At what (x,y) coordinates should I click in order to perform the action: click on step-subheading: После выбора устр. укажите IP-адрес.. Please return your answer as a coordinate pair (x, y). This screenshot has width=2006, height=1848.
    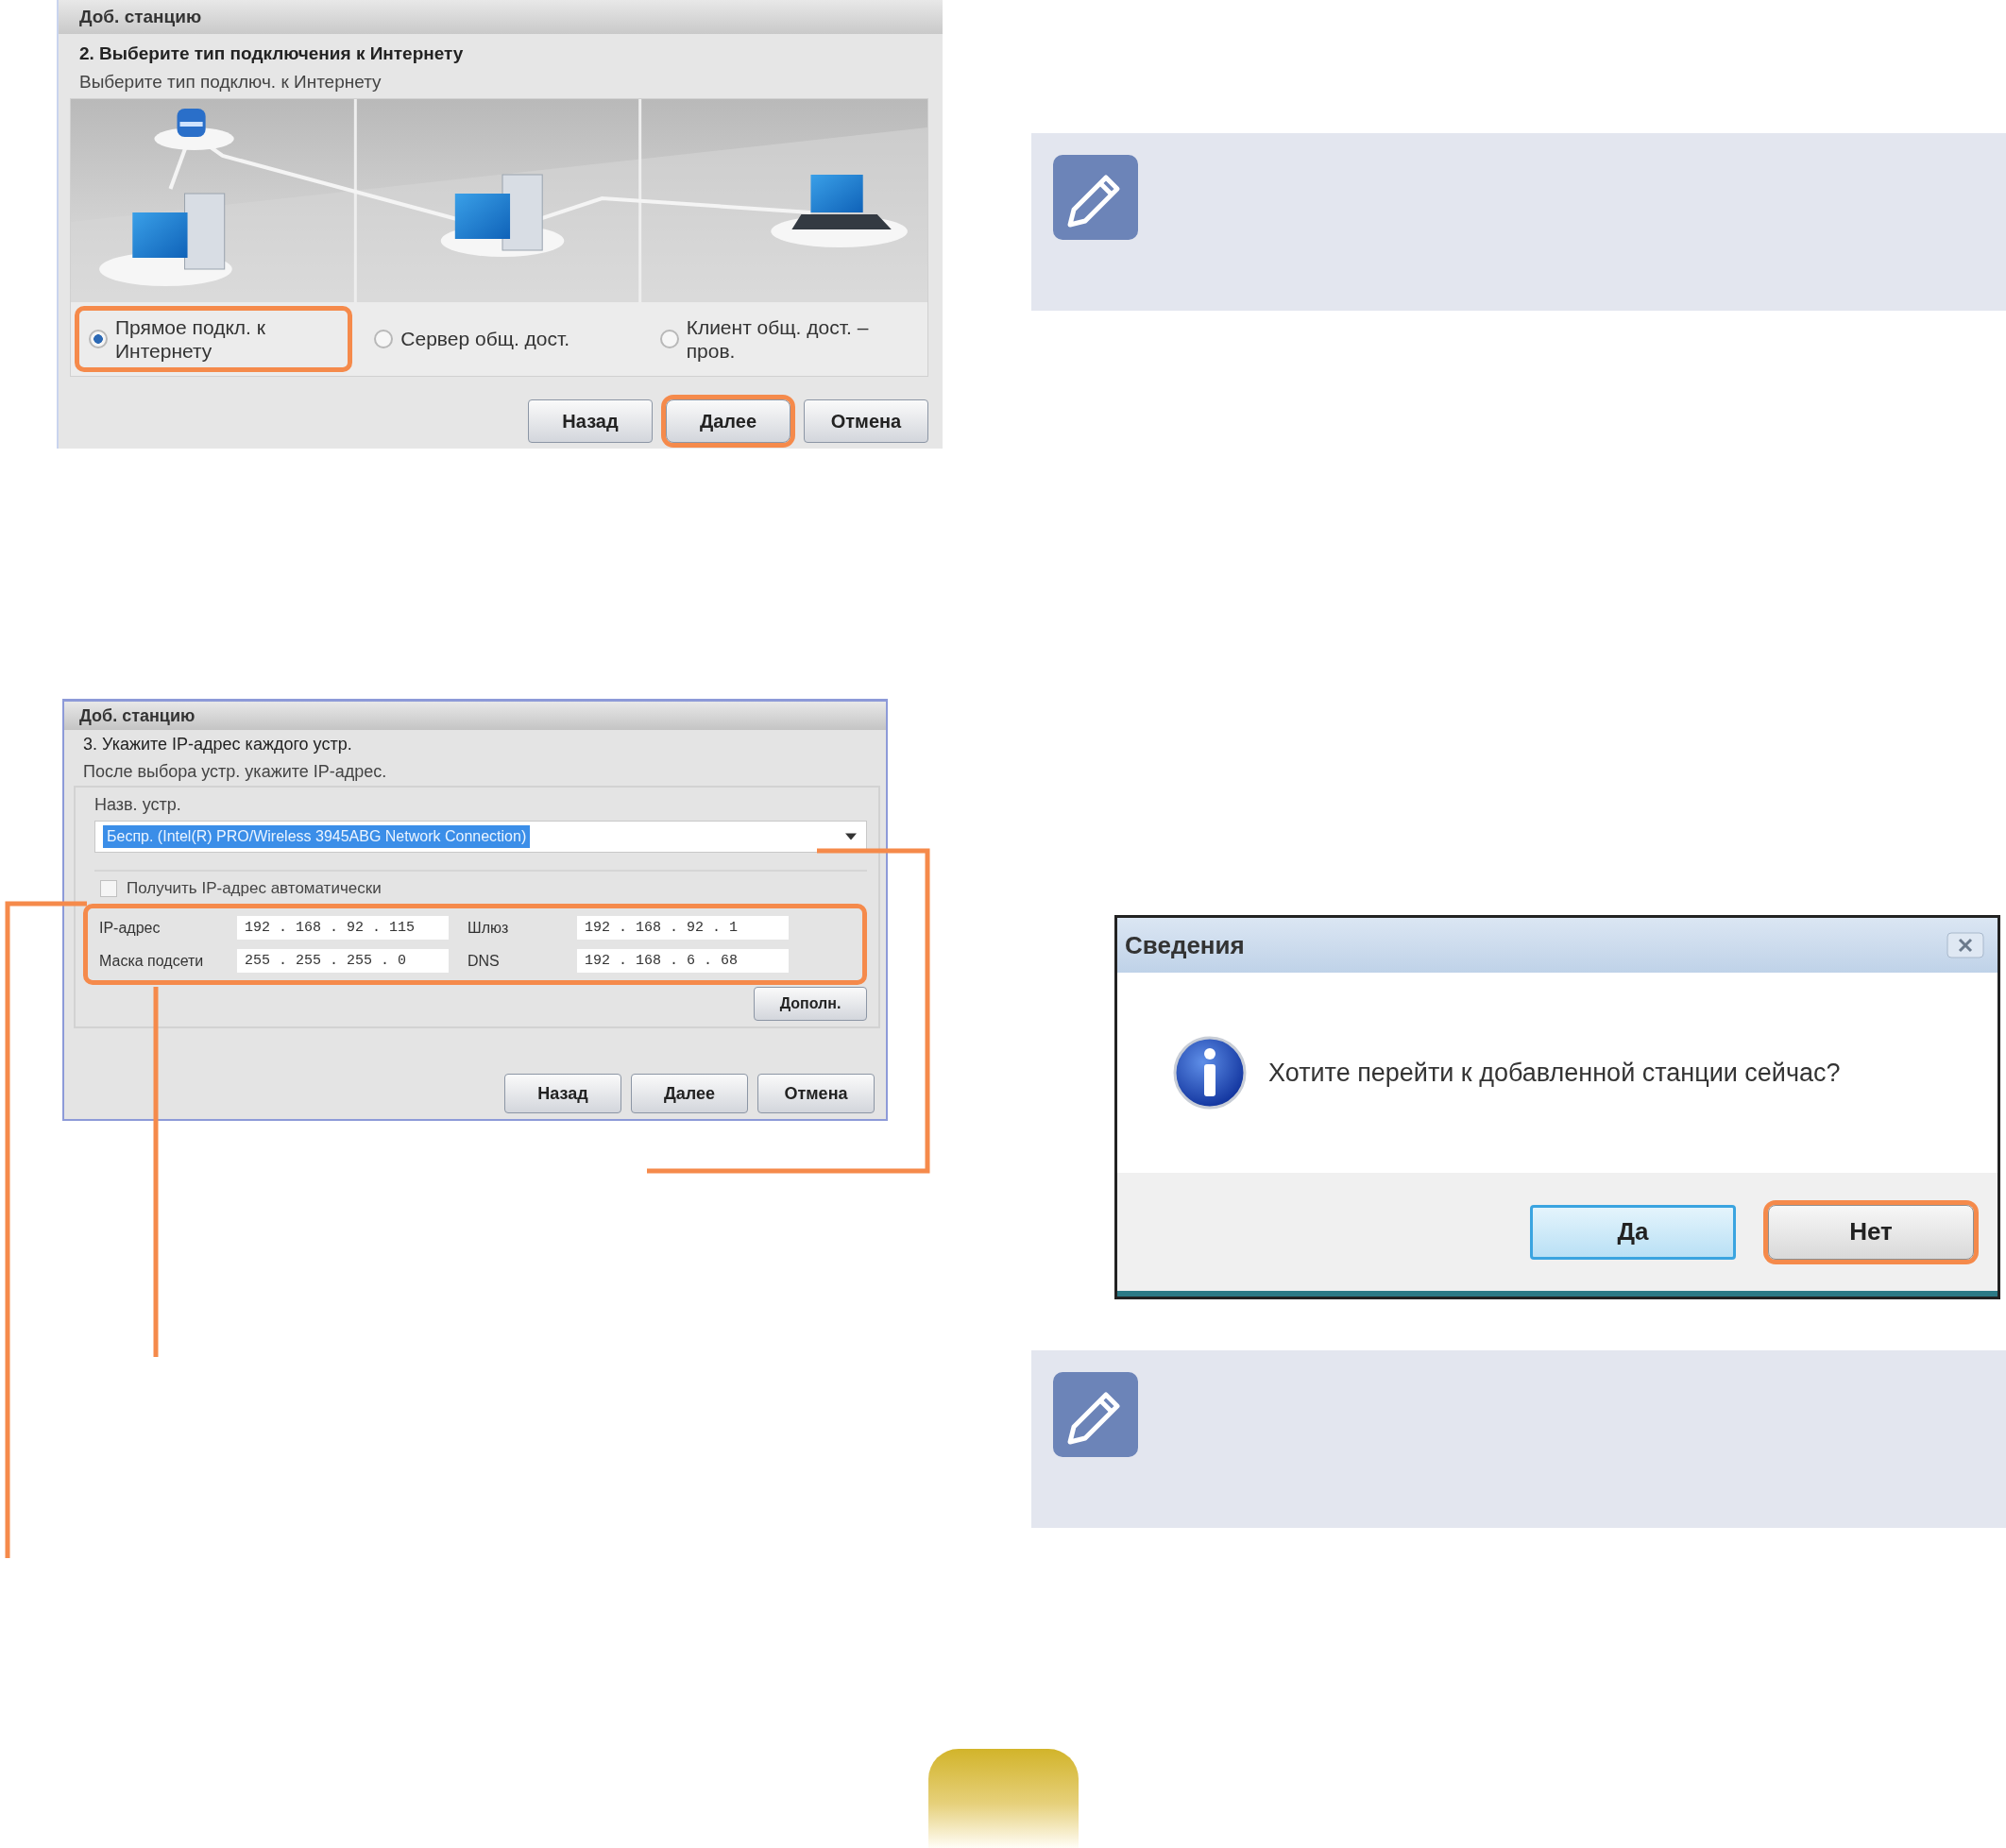
    Looking at the image, I should click on (235, 772).